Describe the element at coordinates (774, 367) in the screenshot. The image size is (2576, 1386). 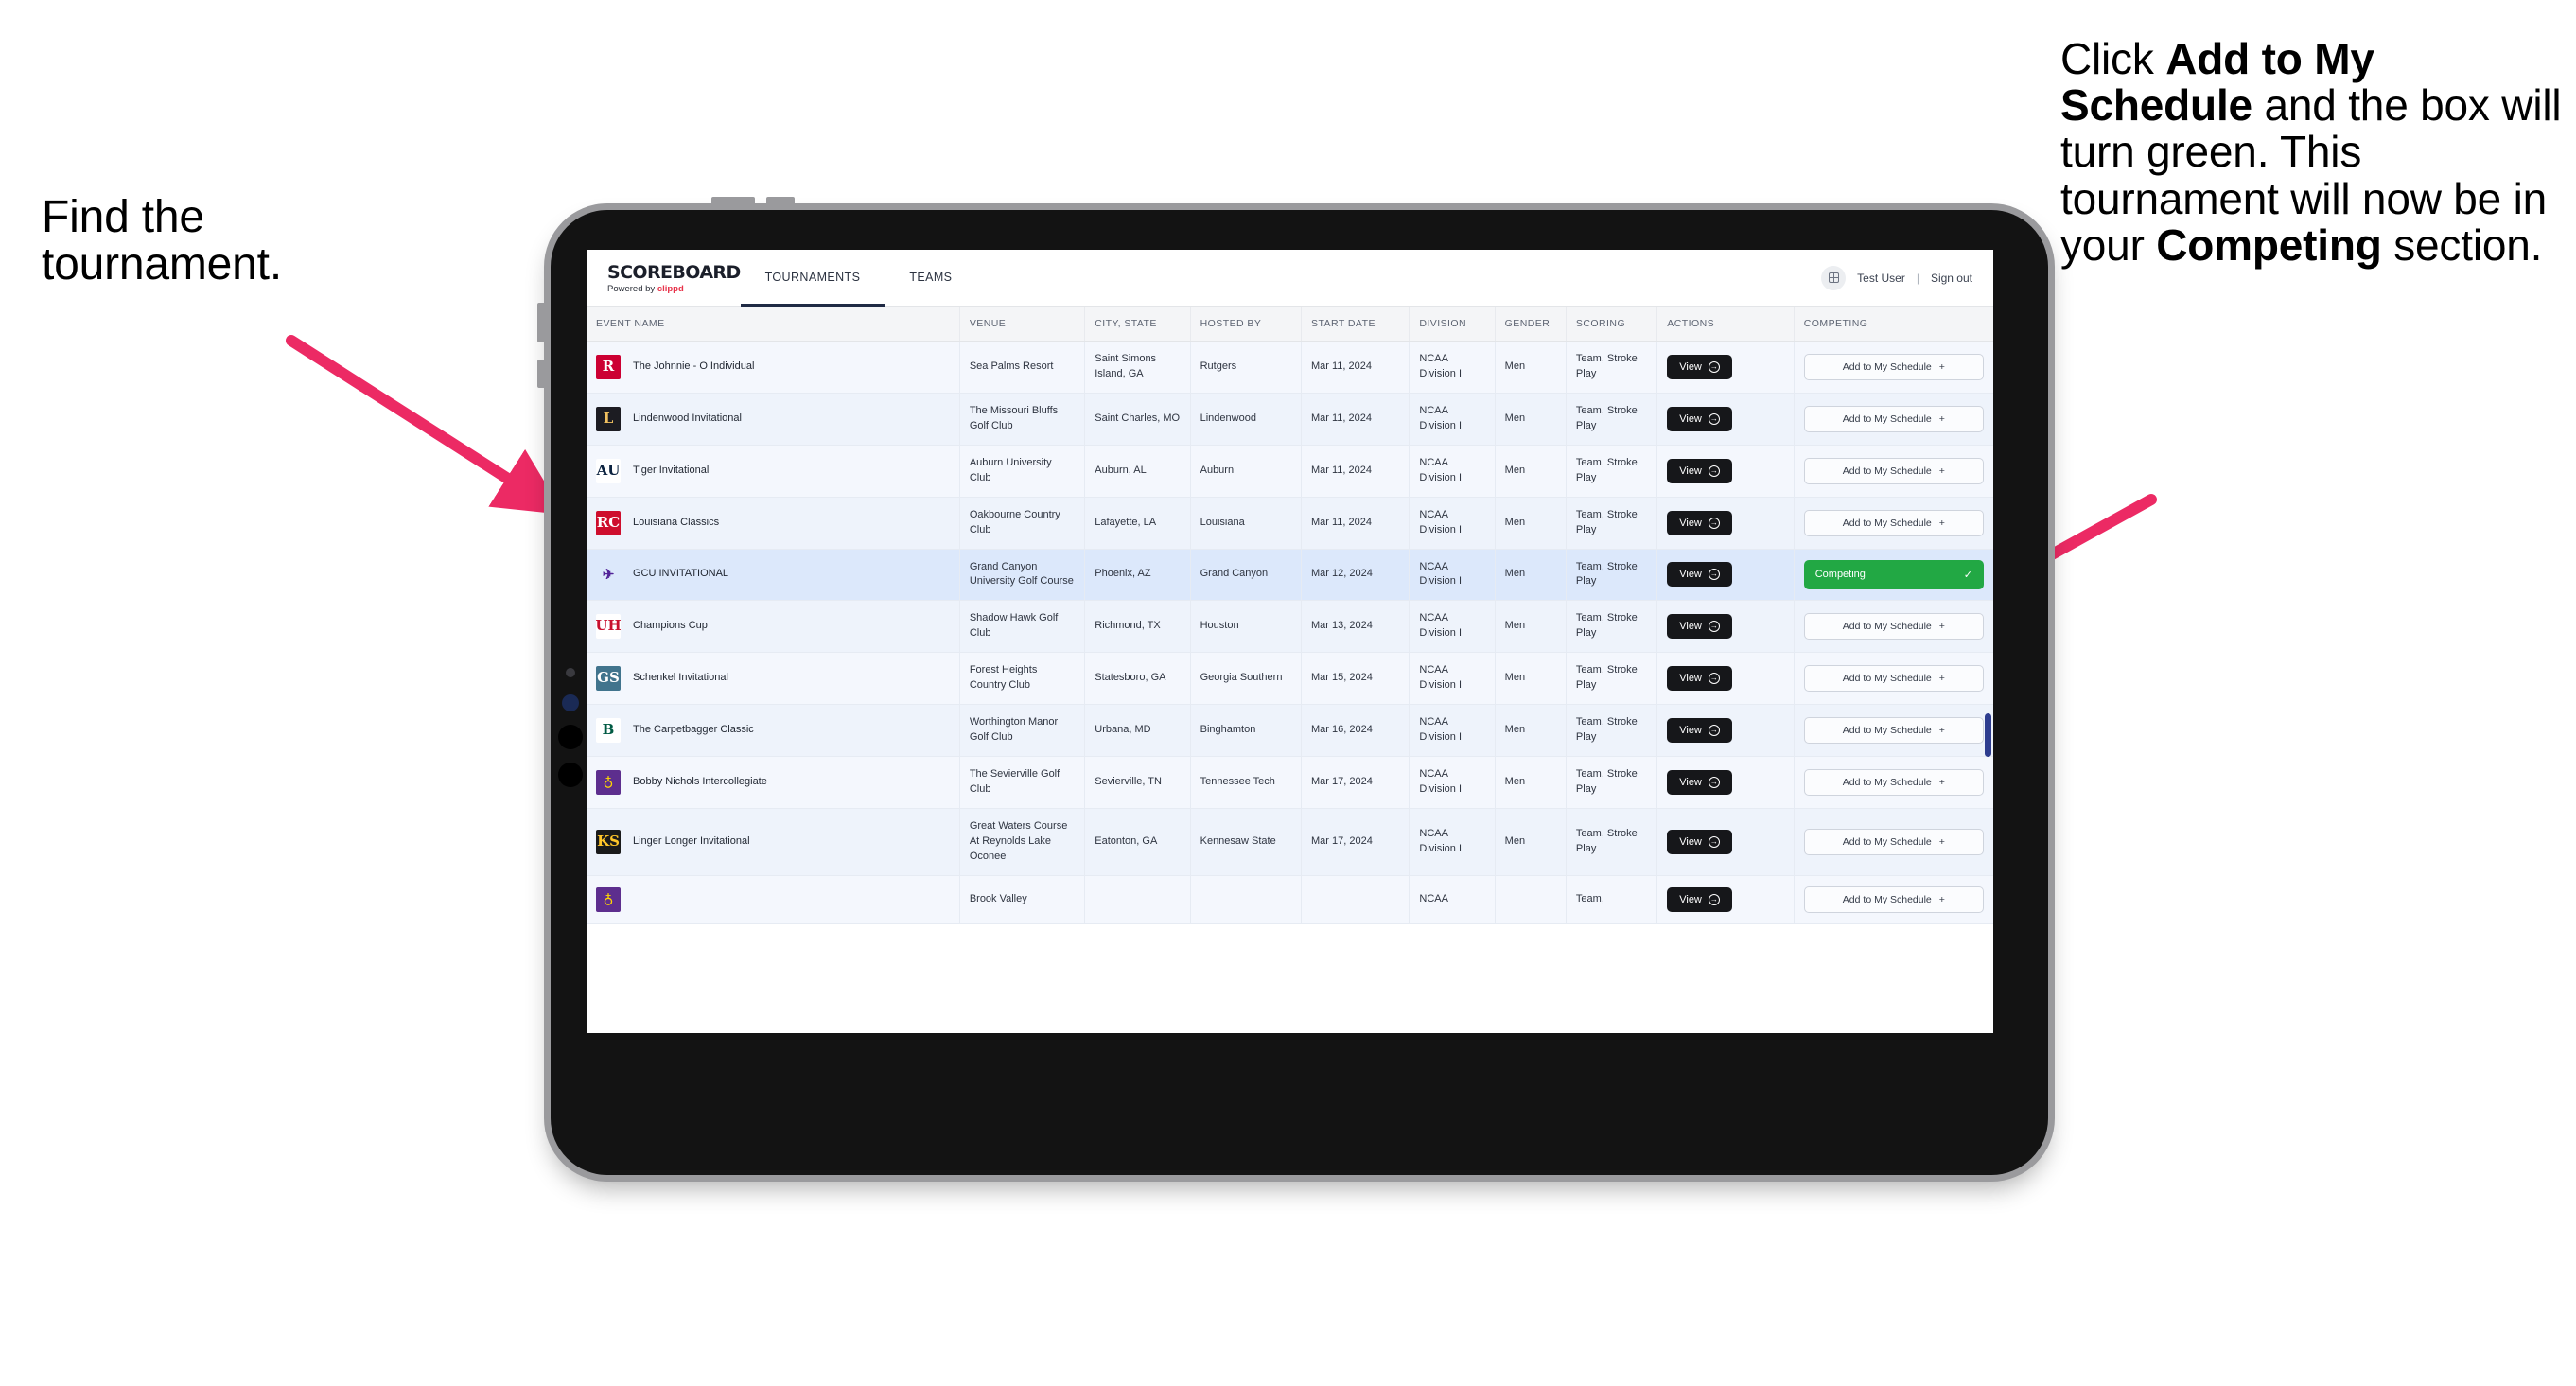
I see `cell-event-name: R The Johnnie - O Individual` at that location.